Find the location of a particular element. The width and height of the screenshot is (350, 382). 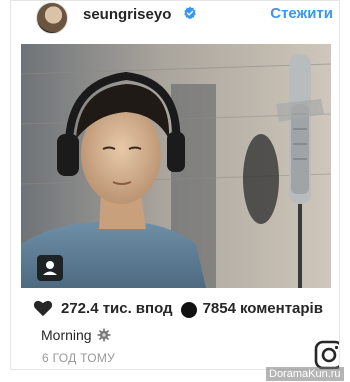

likes-label: впод is located at coordinates (154, 308).